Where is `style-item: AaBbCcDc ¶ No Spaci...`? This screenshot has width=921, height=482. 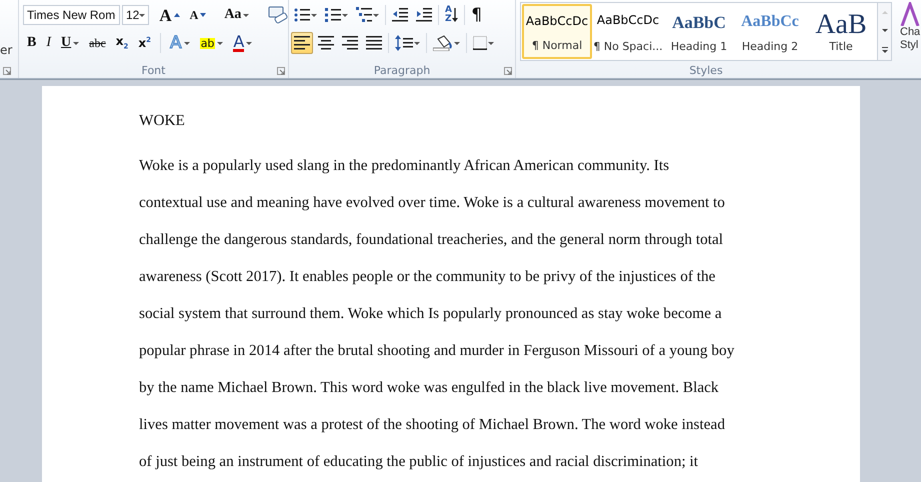 style-item: AaBbCcDc ¶ No Spaci... is located at coordinates (628, 31).